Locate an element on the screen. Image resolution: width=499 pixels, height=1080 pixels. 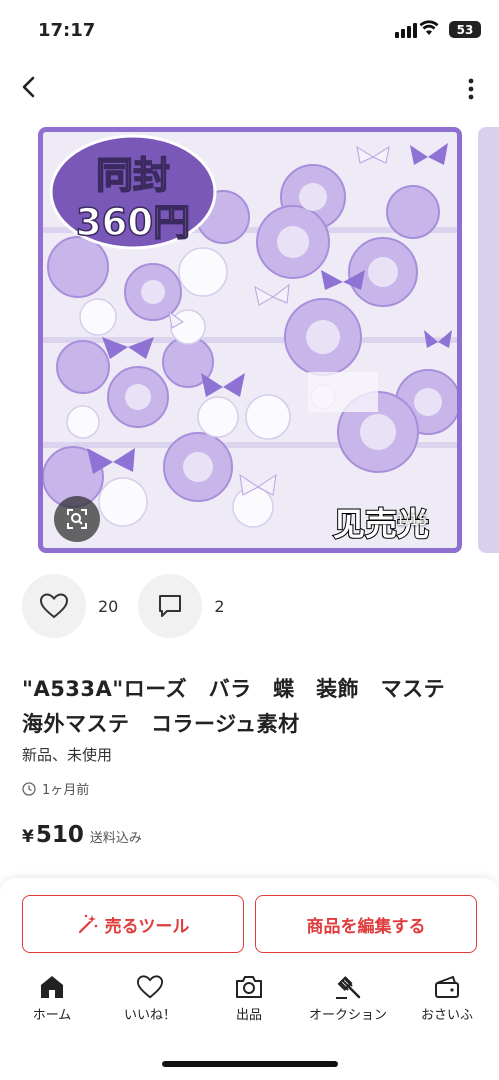
tab-bar: ホーム いいね！ 出品 オークション おさいふ is located at coordinates (249, 1004).